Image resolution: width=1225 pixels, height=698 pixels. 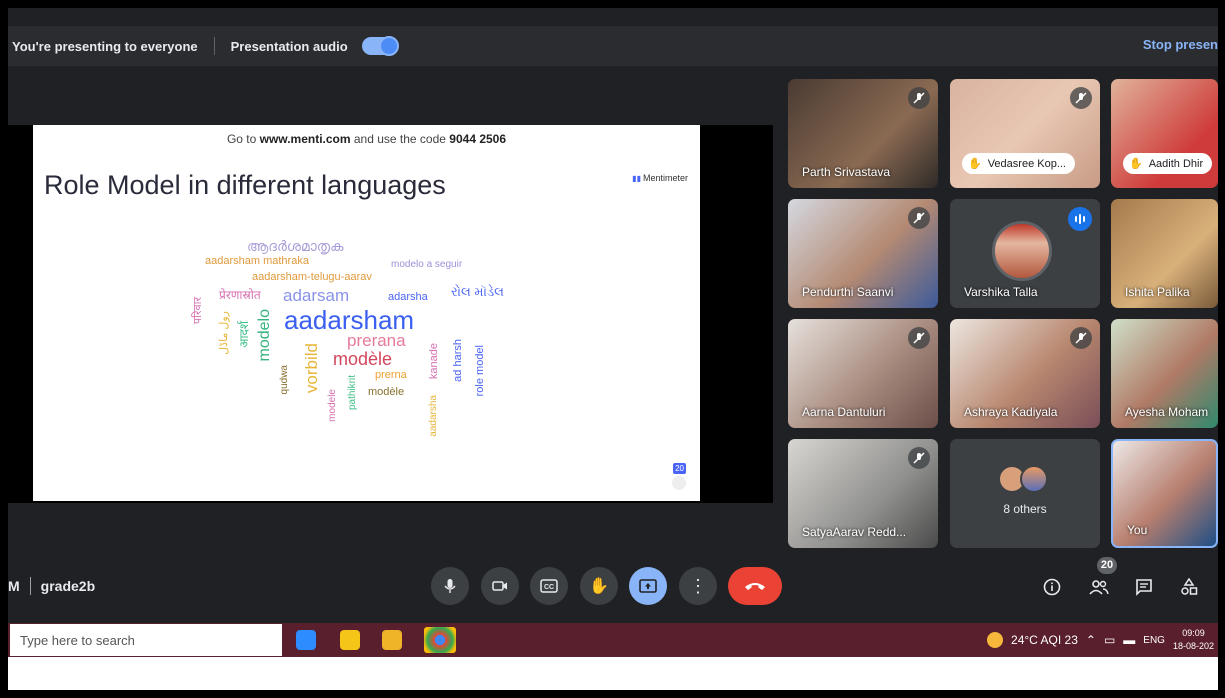 I want to click on people-button, so click(x=1099, y=587).